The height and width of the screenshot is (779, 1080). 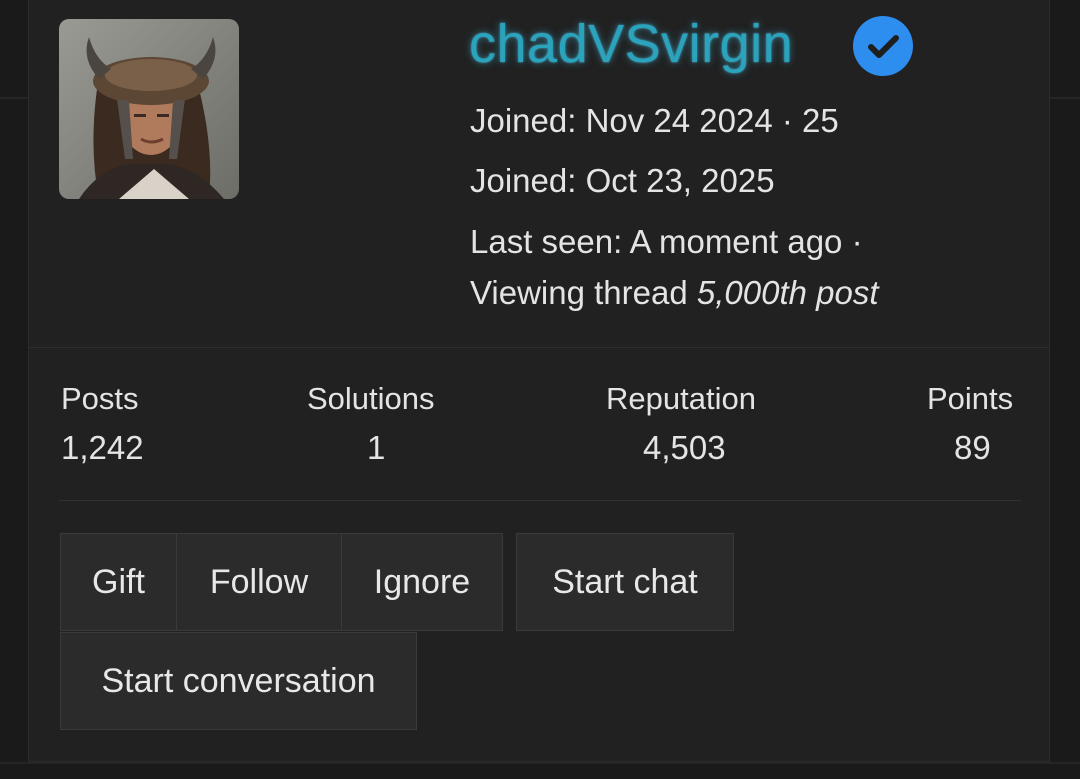 I want to click on joined-info-2: Joined: Oct 23, 2025, so click(x=622, y=180).